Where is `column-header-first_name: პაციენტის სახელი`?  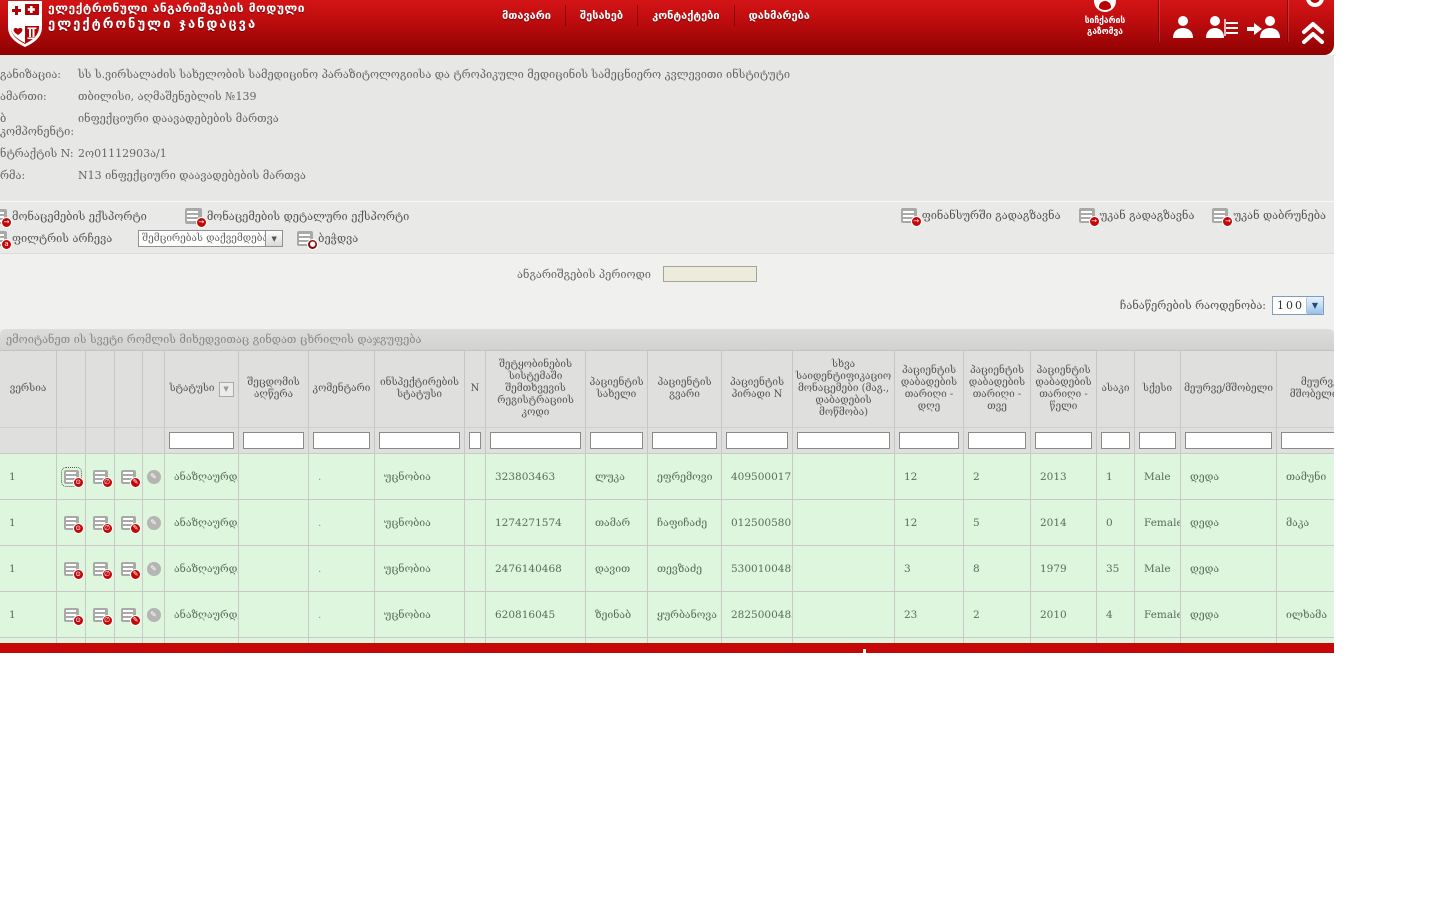 column-header-first_name: პაციენტის სახელი is located at coordinates (617, 389).